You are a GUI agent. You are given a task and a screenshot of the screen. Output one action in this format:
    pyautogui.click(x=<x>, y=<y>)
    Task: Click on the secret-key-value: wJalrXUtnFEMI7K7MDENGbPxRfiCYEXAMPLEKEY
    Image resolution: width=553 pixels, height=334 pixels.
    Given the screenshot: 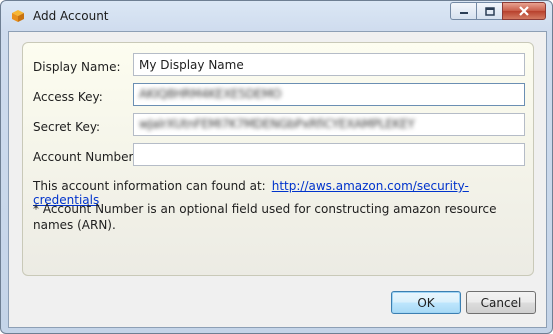 What is the action you would take?
    pyautogui.click(x=277, y=124)
    